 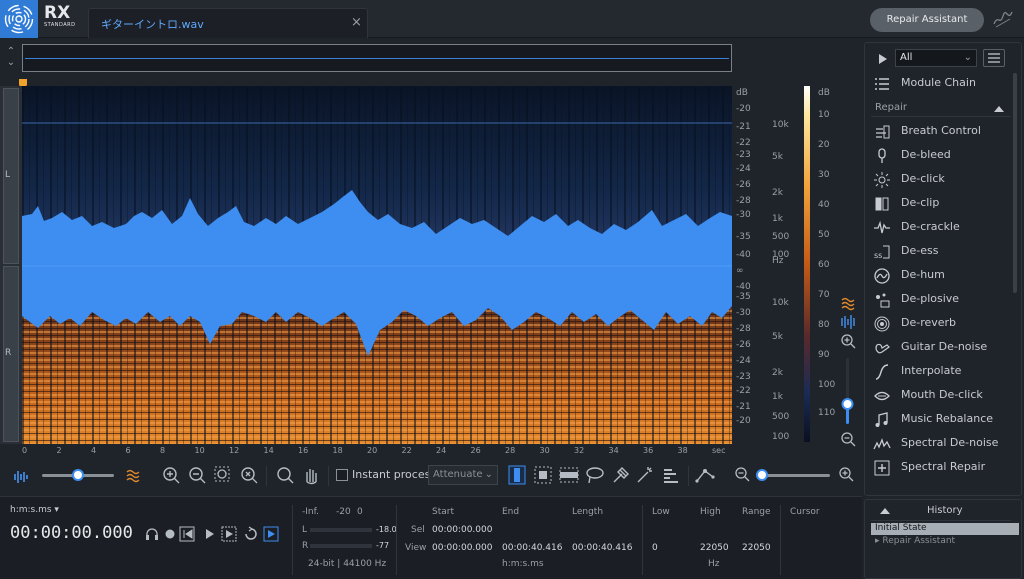 I want to click on high-value: 22050, so click(x=714, y=548).